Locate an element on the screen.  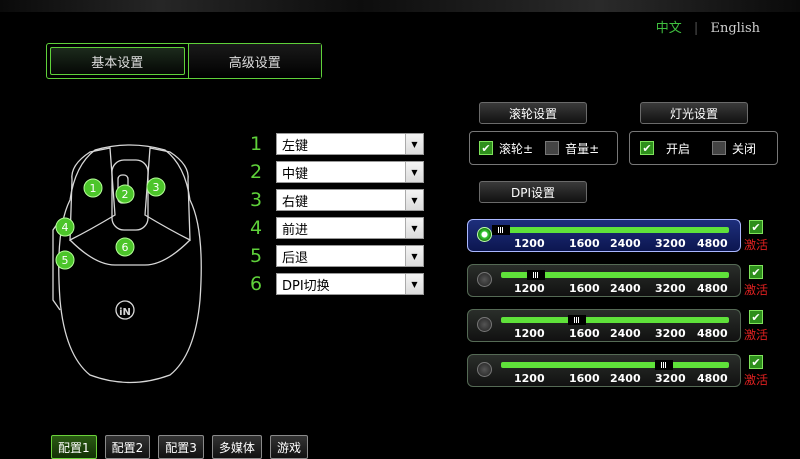
scroll-wheel-checkbox: ✔ is located at coordinates (486, 148).